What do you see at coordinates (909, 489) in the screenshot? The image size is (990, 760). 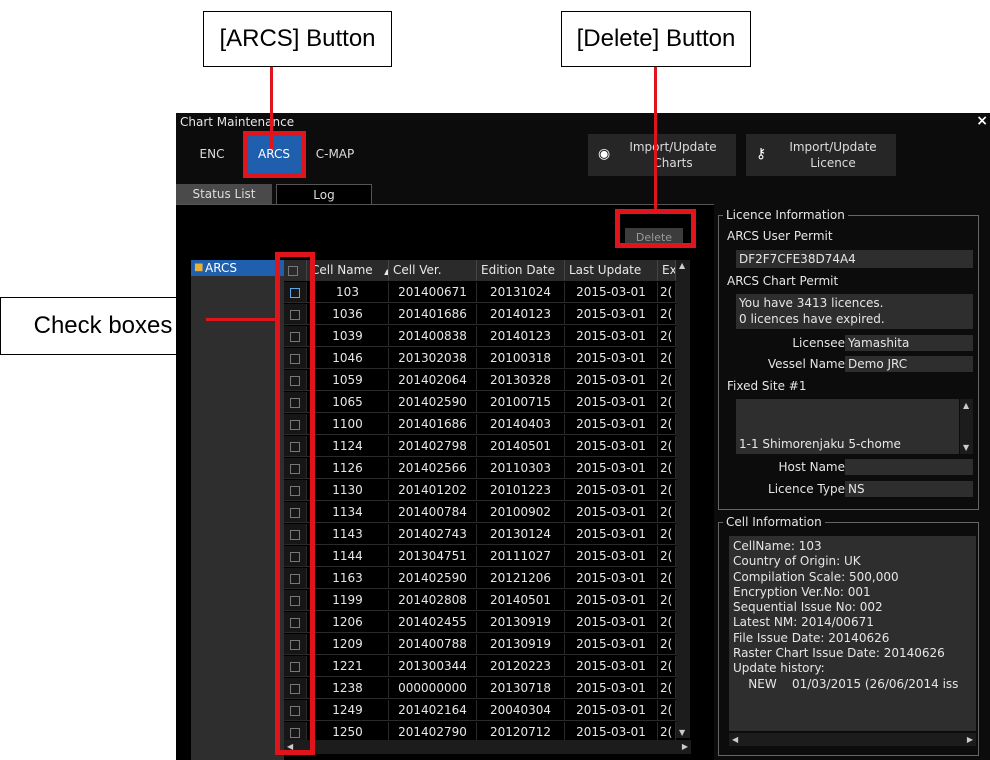 I see `licence-type-field: NS` at bounding box center [909, 489].